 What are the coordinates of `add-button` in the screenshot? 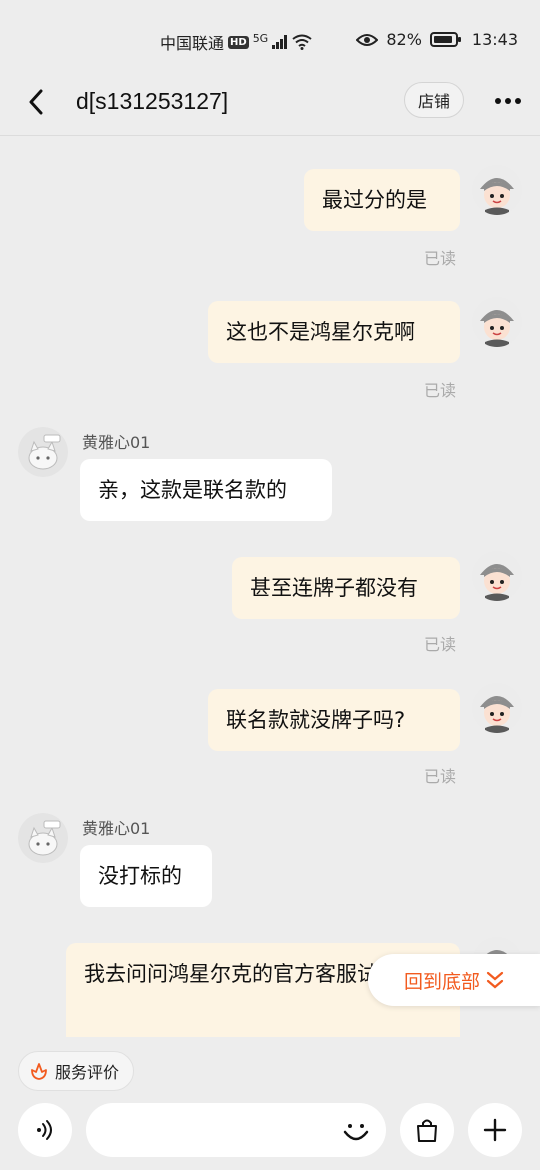 It's located at (495, 1130).